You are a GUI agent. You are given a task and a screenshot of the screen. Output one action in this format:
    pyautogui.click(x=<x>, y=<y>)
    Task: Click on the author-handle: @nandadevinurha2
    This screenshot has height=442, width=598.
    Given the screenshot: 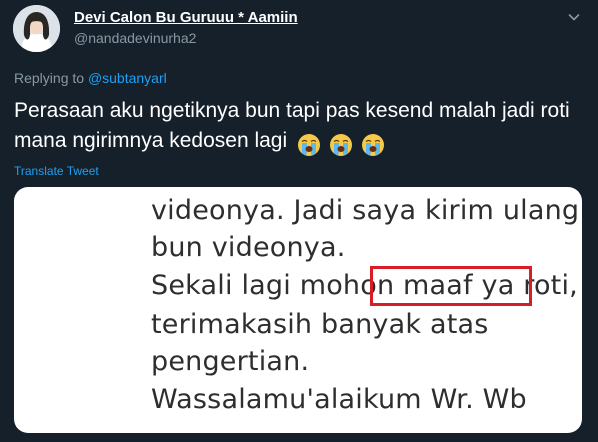 What is the action you would take?
    pyautogui.click(x=135, y=38)
    